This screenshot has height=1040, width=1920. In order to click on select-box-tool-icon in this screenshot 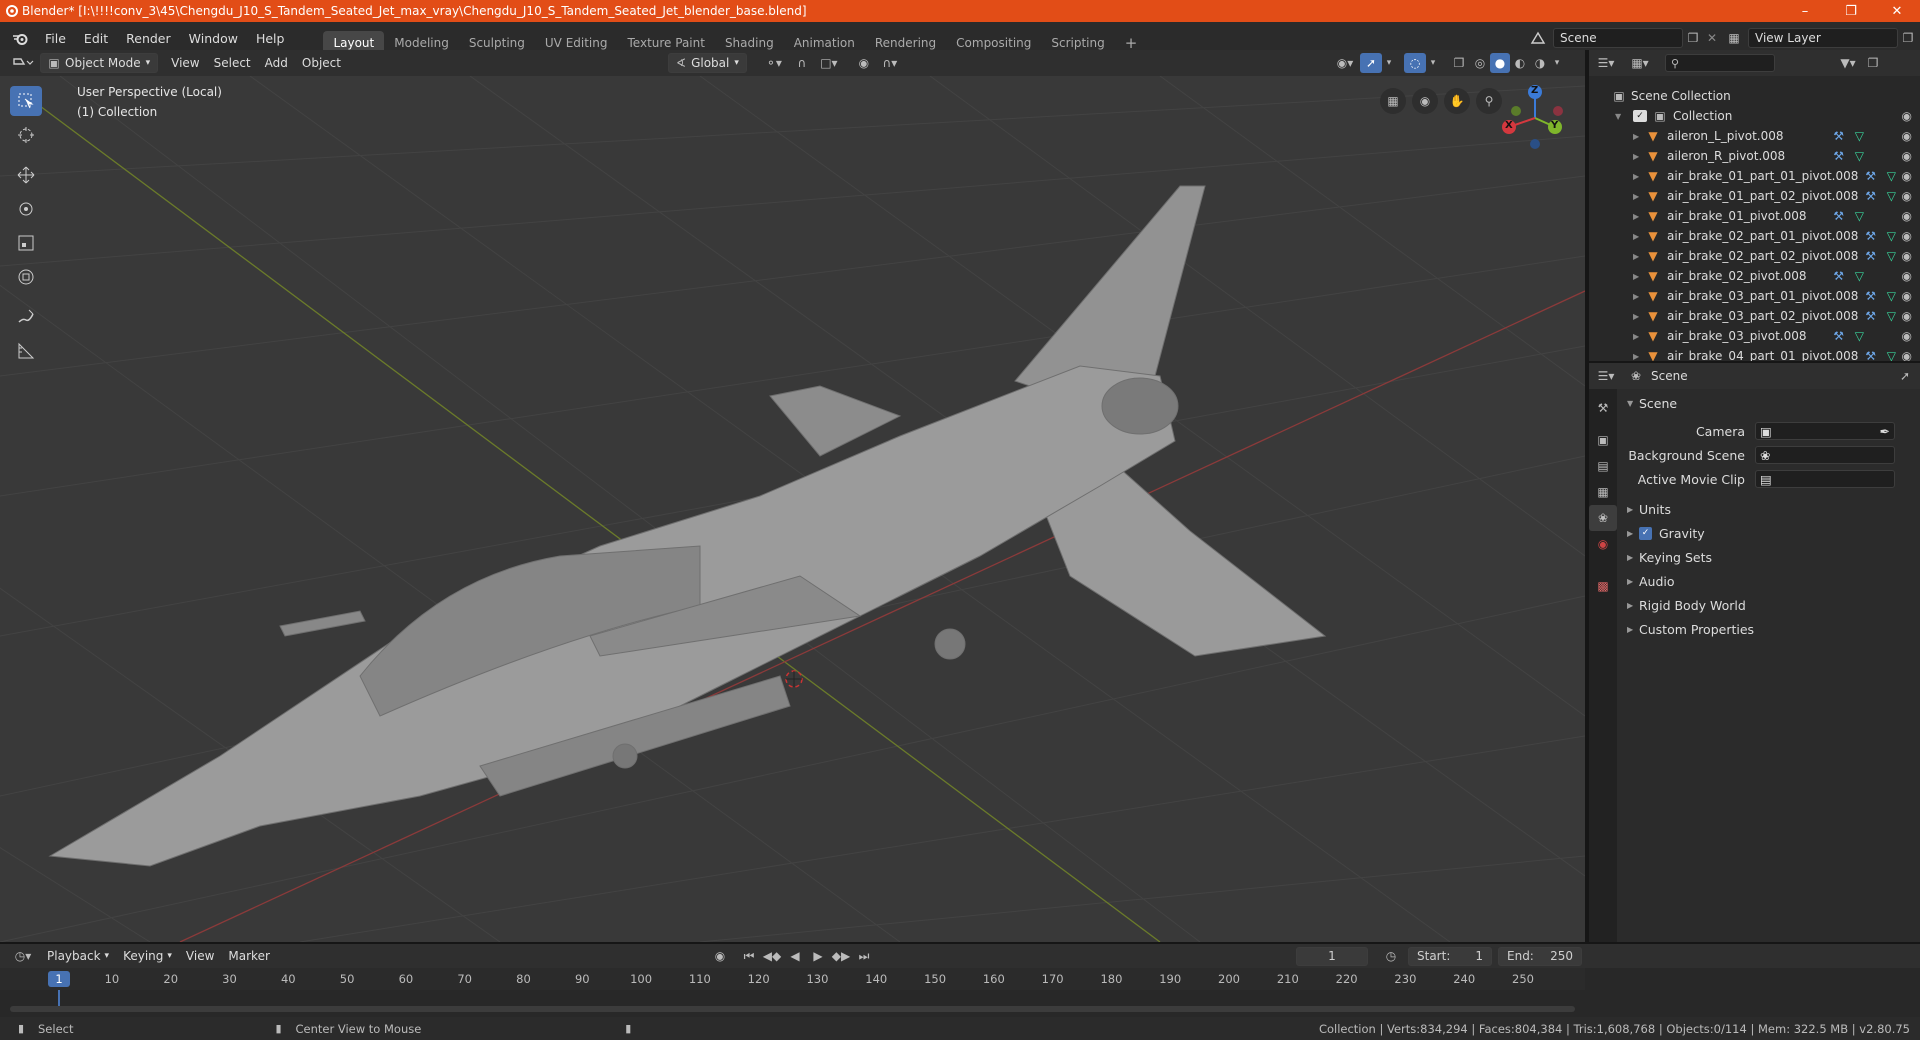, I will do `click(26, 101)`.